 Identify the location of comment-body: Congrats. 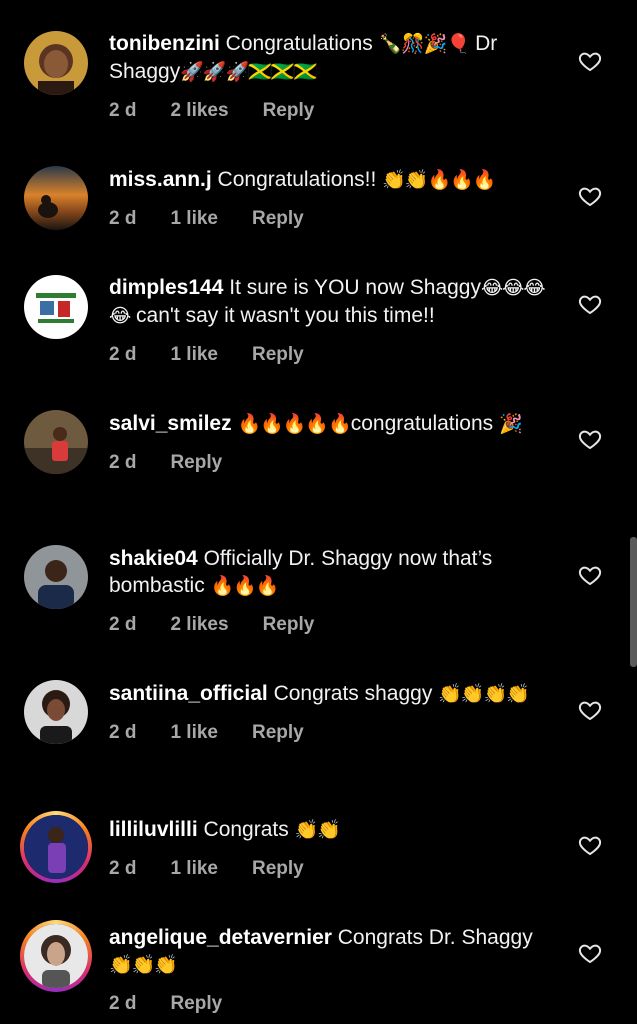
(246, 829).